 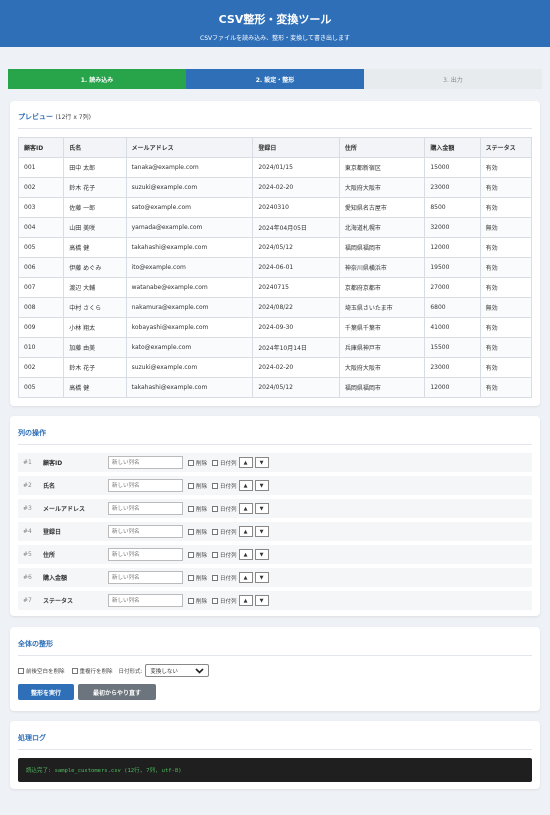 What do you see at coordinates (275, 19) in the screenshot?
I see `app-title: CSV整形・変換ツール` at bounding box center [275, 19].